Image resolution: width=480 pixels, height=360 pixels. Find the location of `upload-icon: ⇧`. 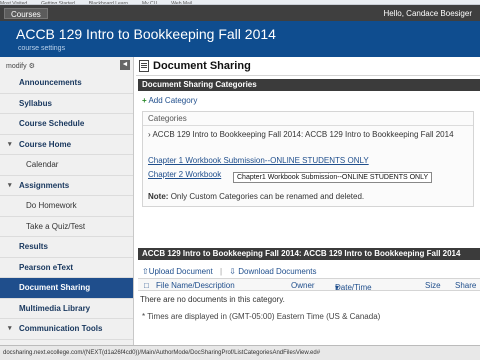

upload-icon: ⇧ is located at coordinates (145, 271).